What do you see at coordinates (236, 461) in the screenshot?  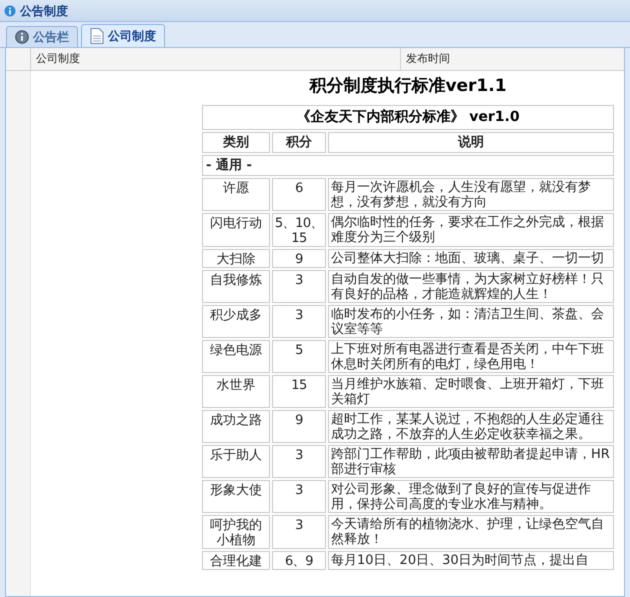 I see `table-cell: 乐于助人` at bounding box center [236, 461].